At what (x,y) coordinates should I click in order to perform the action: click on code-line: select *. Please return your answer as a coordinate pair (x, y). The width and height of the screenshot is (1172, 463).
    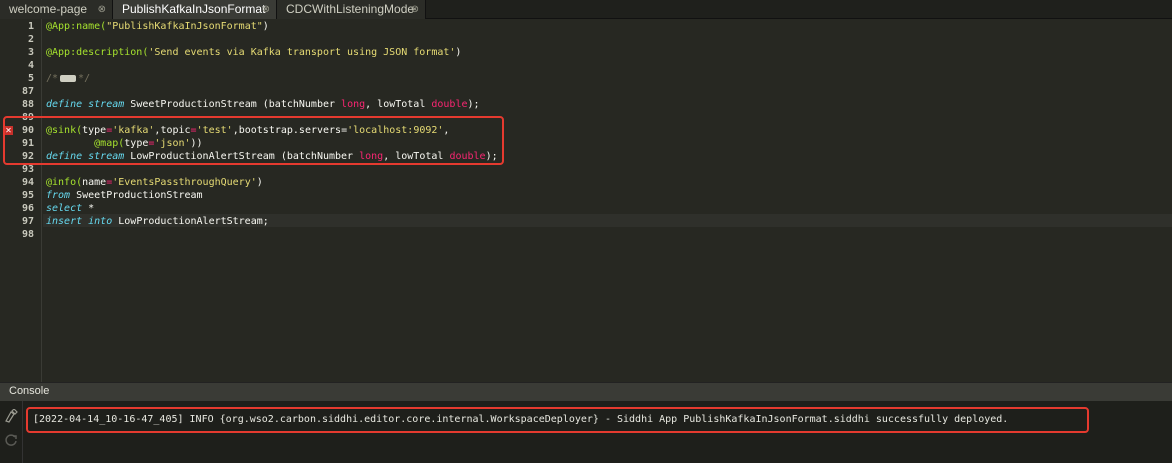
    Looking at the image, I should click on (70, 208).